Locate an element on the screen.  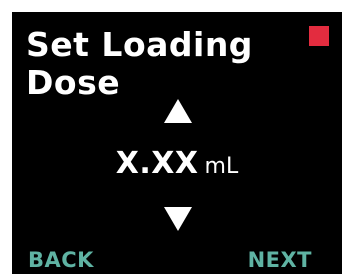
dose-value: X.XX is located at coordinates (157, 163).